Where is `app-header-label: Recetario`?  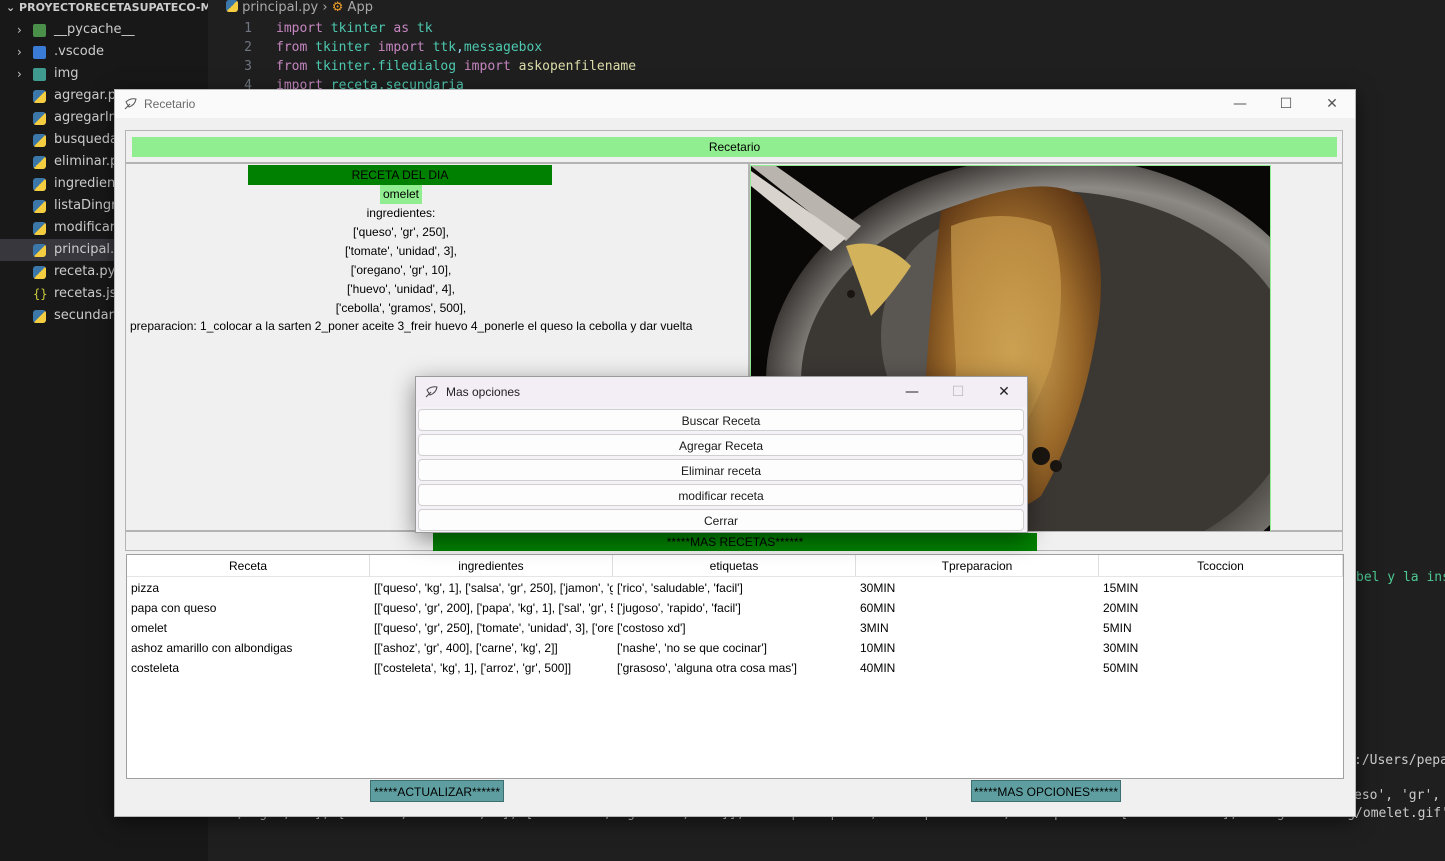 app-header-label: Recetario is located at coordinates (734, 147).